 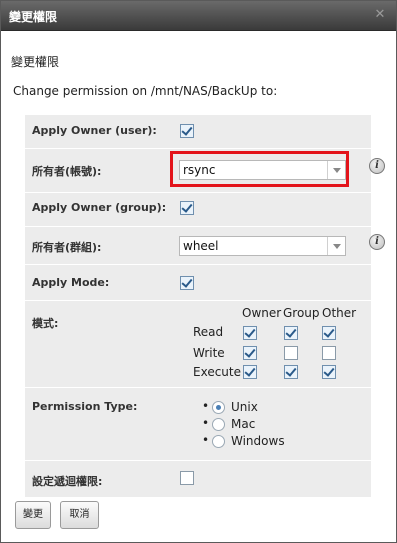 What do you see at coordinates (339, 313) in the screenshot?
I see `mode-col-other: Other` at bounding box center [339, 313].